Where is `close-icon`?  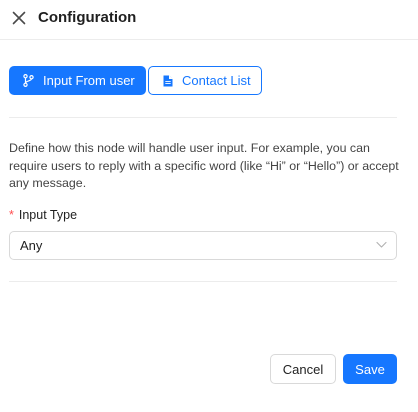
close-icon is located at coordinates (19, 18).